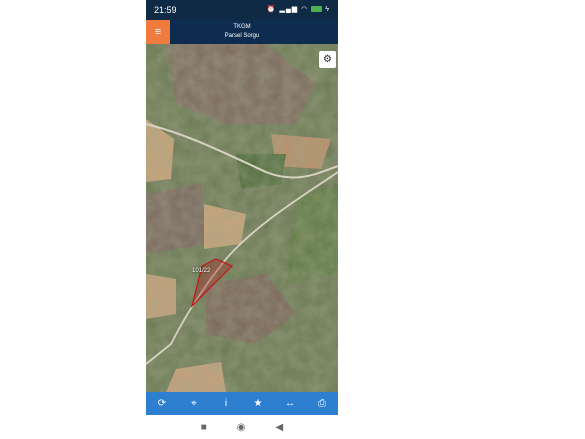  What do you see at coordinates (242, 27) in the screenshot?
I see `app-title: TKGM` at bounding box center [242, 27].